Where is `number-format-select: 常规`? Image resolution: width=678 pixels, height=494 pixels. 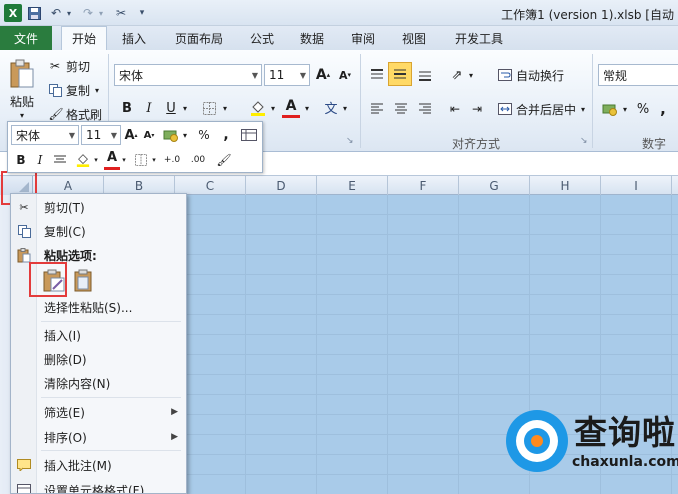
number-format-select: 常规 is located at coordinates (638, 75).